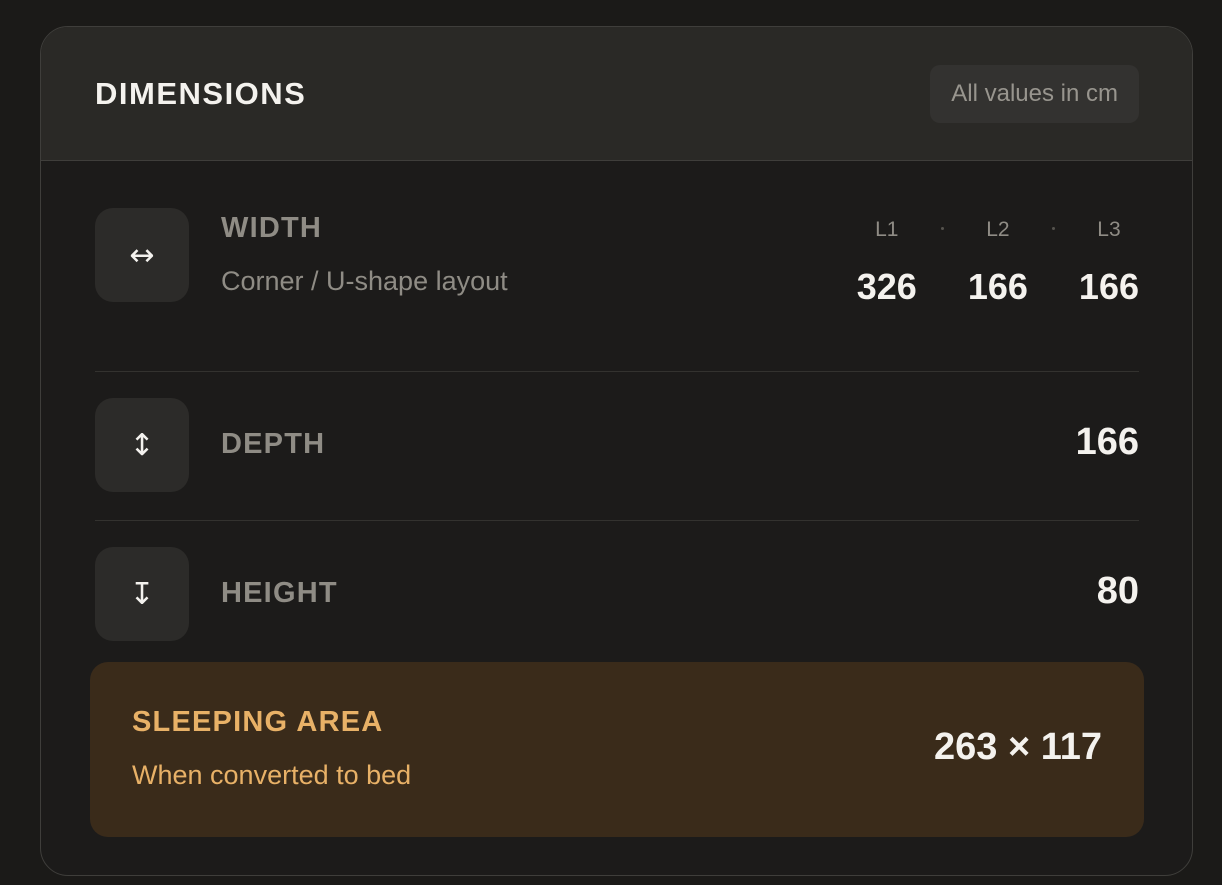  Describe the element at coordinates (279, 593) in the screenshot. I see `height-label: HEIGHT` at that location.